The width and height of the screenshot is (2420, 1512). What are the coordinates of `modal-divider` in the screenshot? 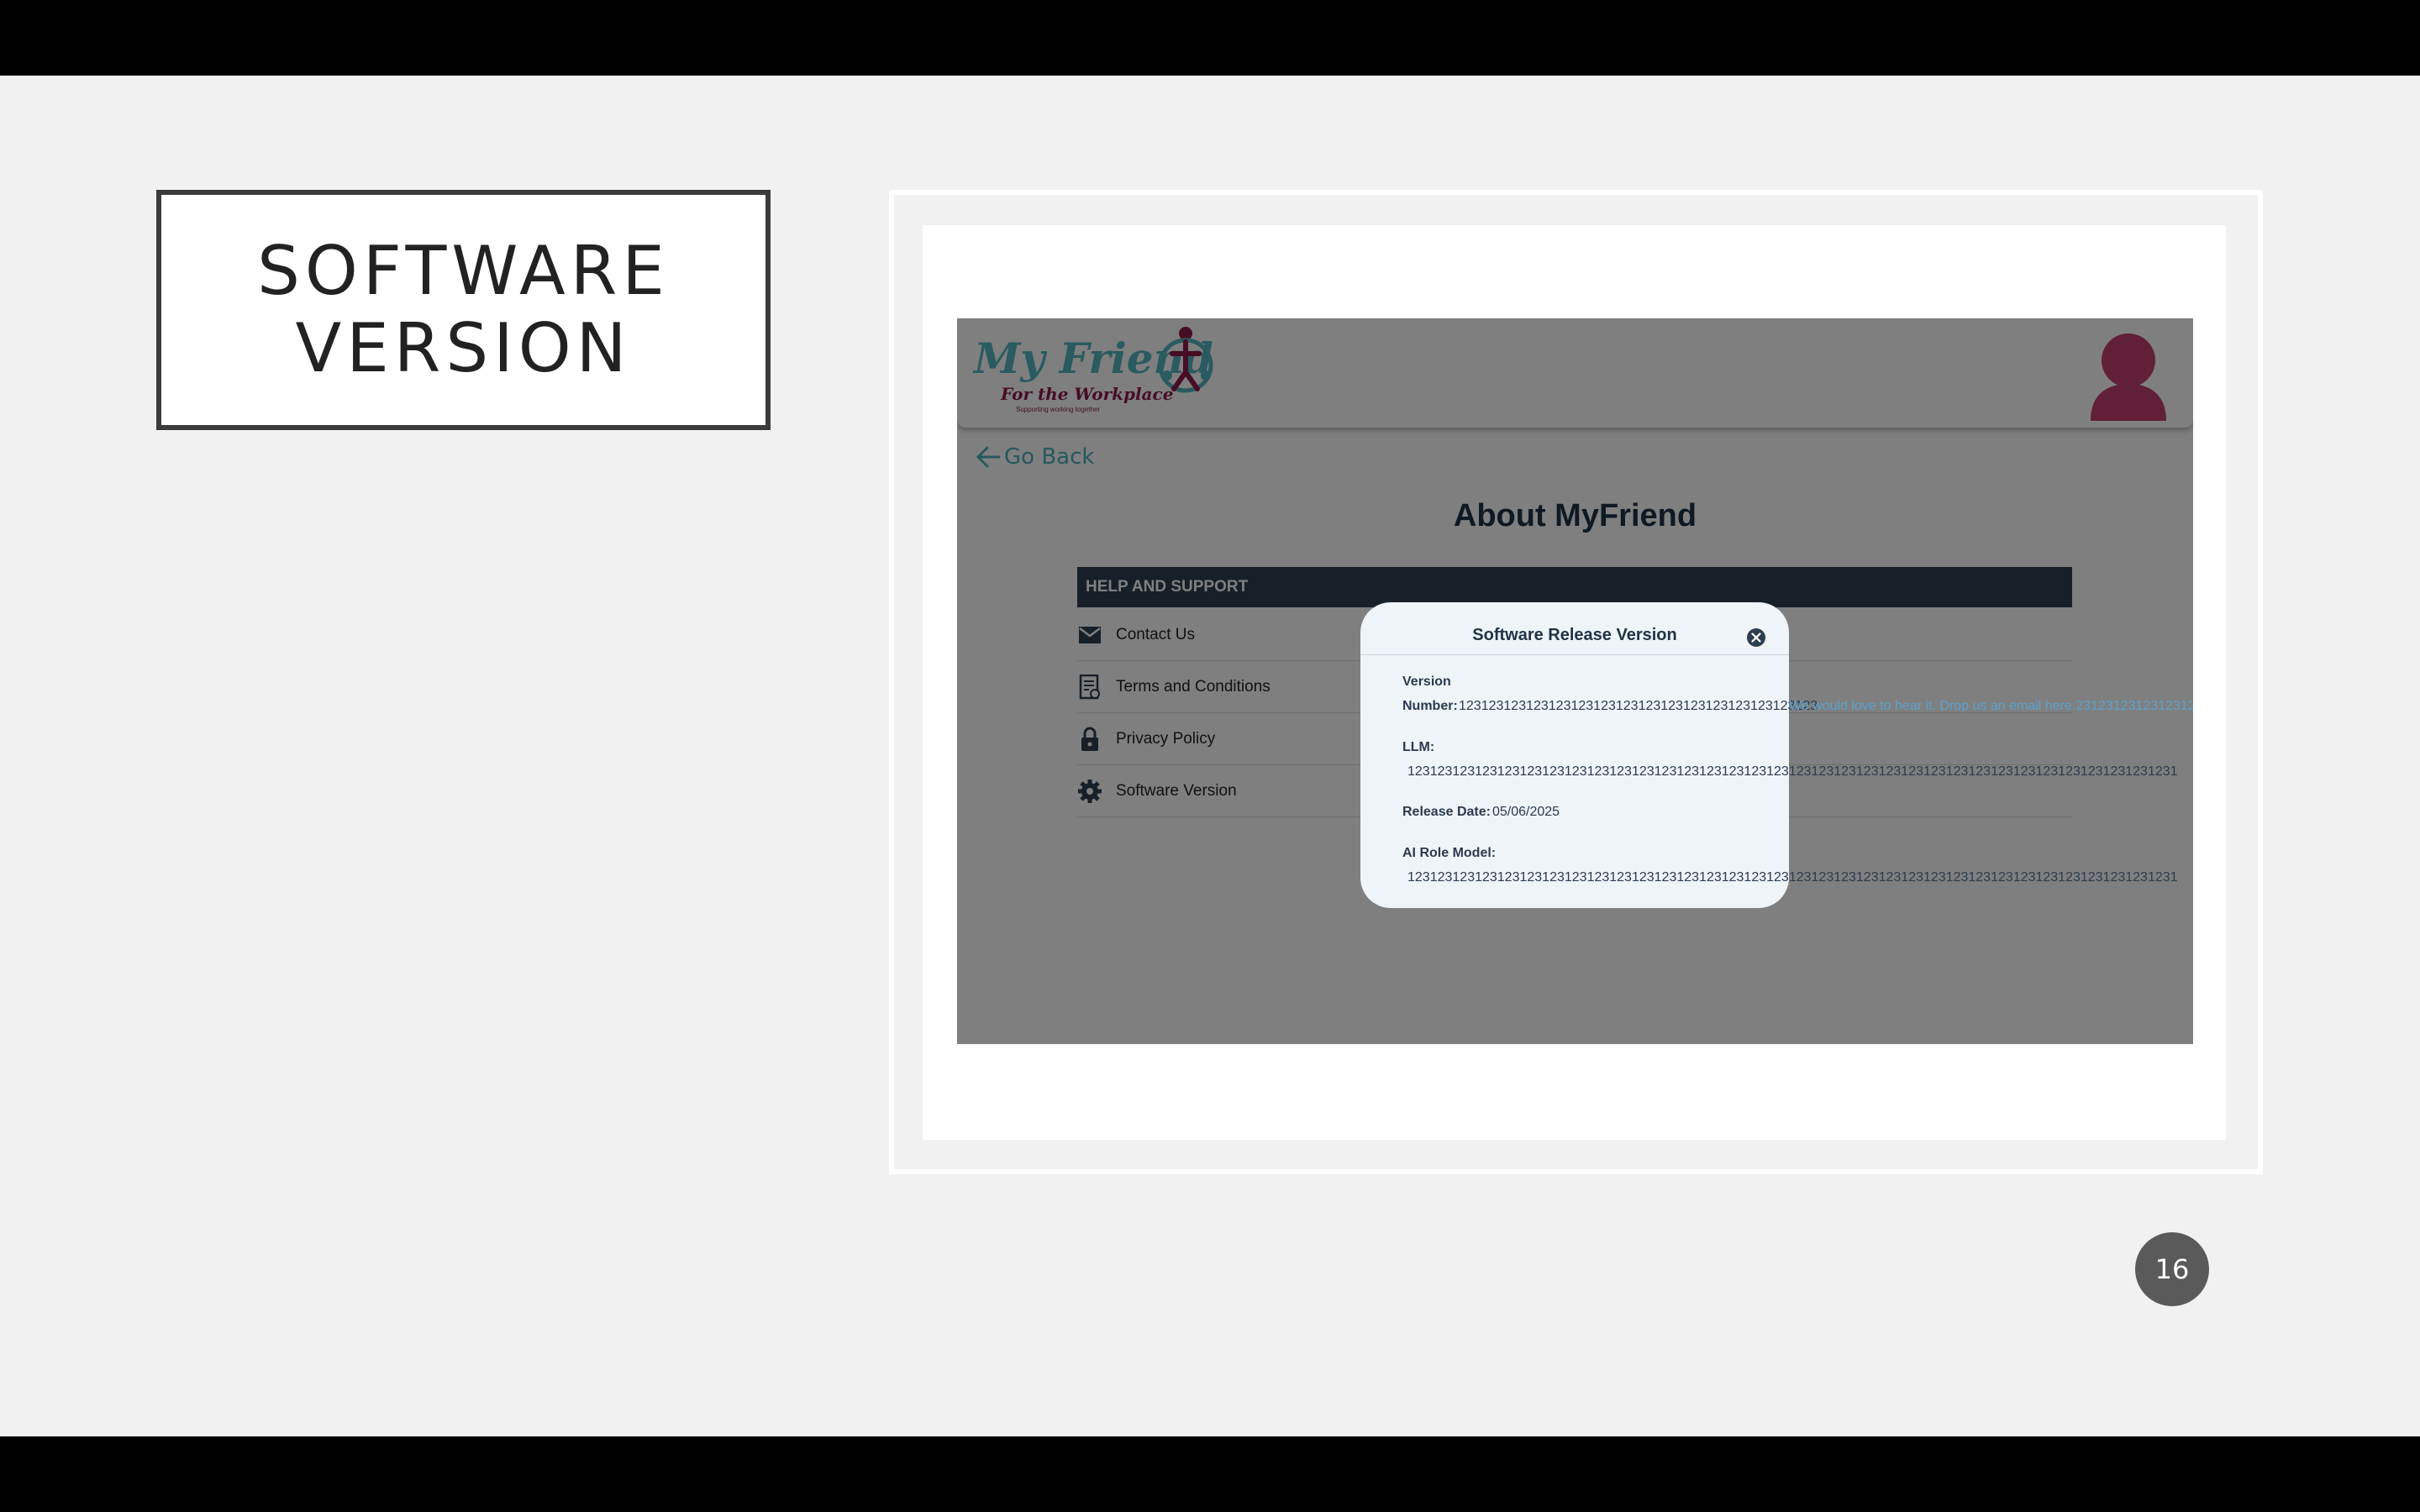 It's located at (1574, 654).